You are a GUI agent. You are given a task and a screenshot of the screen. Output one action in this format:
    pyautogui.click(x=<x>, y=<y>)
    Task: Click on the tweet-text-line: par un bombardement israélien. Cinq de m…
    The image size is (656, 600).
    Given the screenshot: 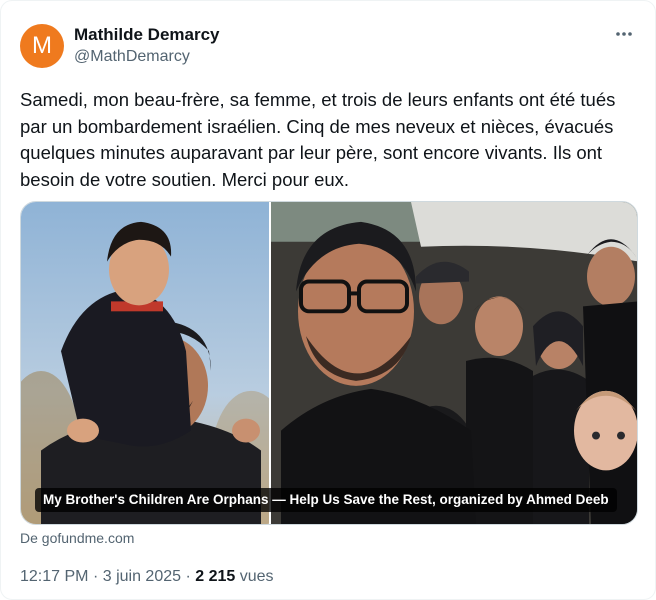 What is the action you would take?
    pyautogui.click(x=317, y=126)
    